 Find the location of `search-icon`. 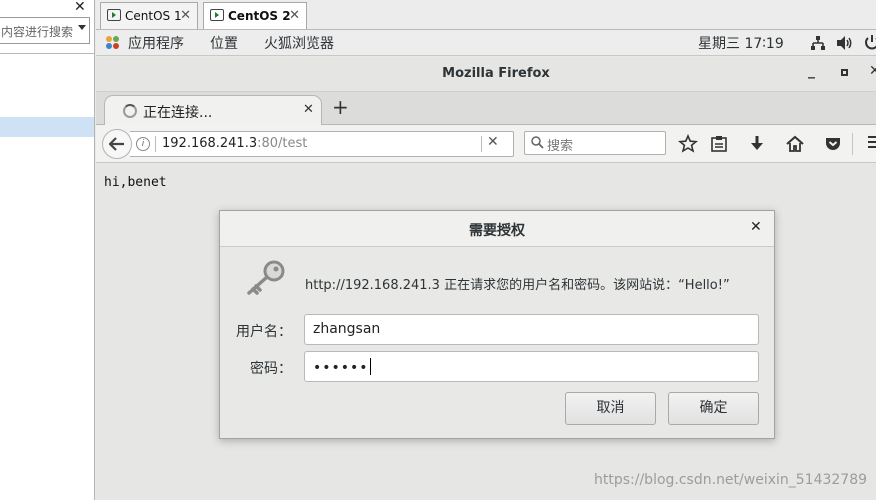

search-icon is located at coordinates (537, 142).